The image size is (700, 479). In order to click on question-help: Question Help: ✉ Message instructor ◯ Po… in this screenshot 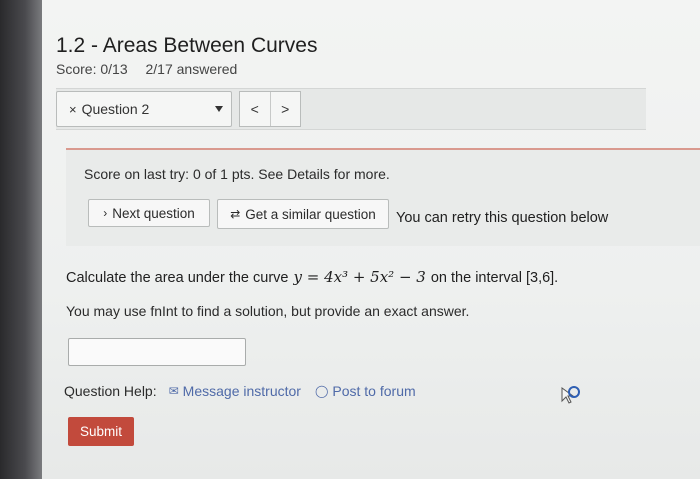, I will do `click(240, 391)`.